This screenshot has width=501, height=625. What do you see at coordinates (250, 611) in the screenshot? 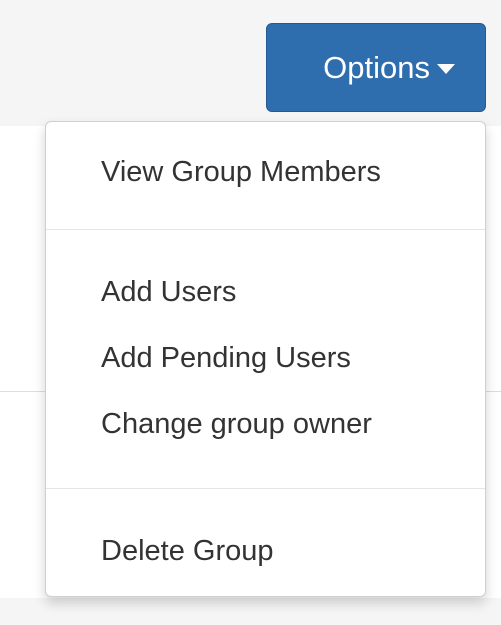
I see `footer-band` at bounding box center [250, 611].